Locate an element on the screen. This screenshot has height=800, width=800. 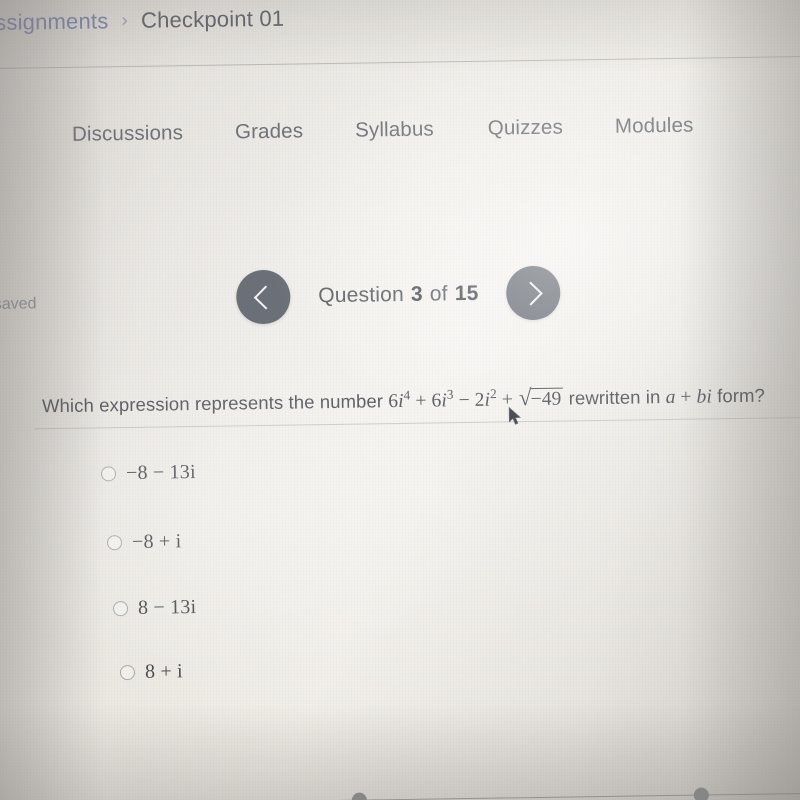
answer-label-b: −8 + i is located at coordinates (156, 541).